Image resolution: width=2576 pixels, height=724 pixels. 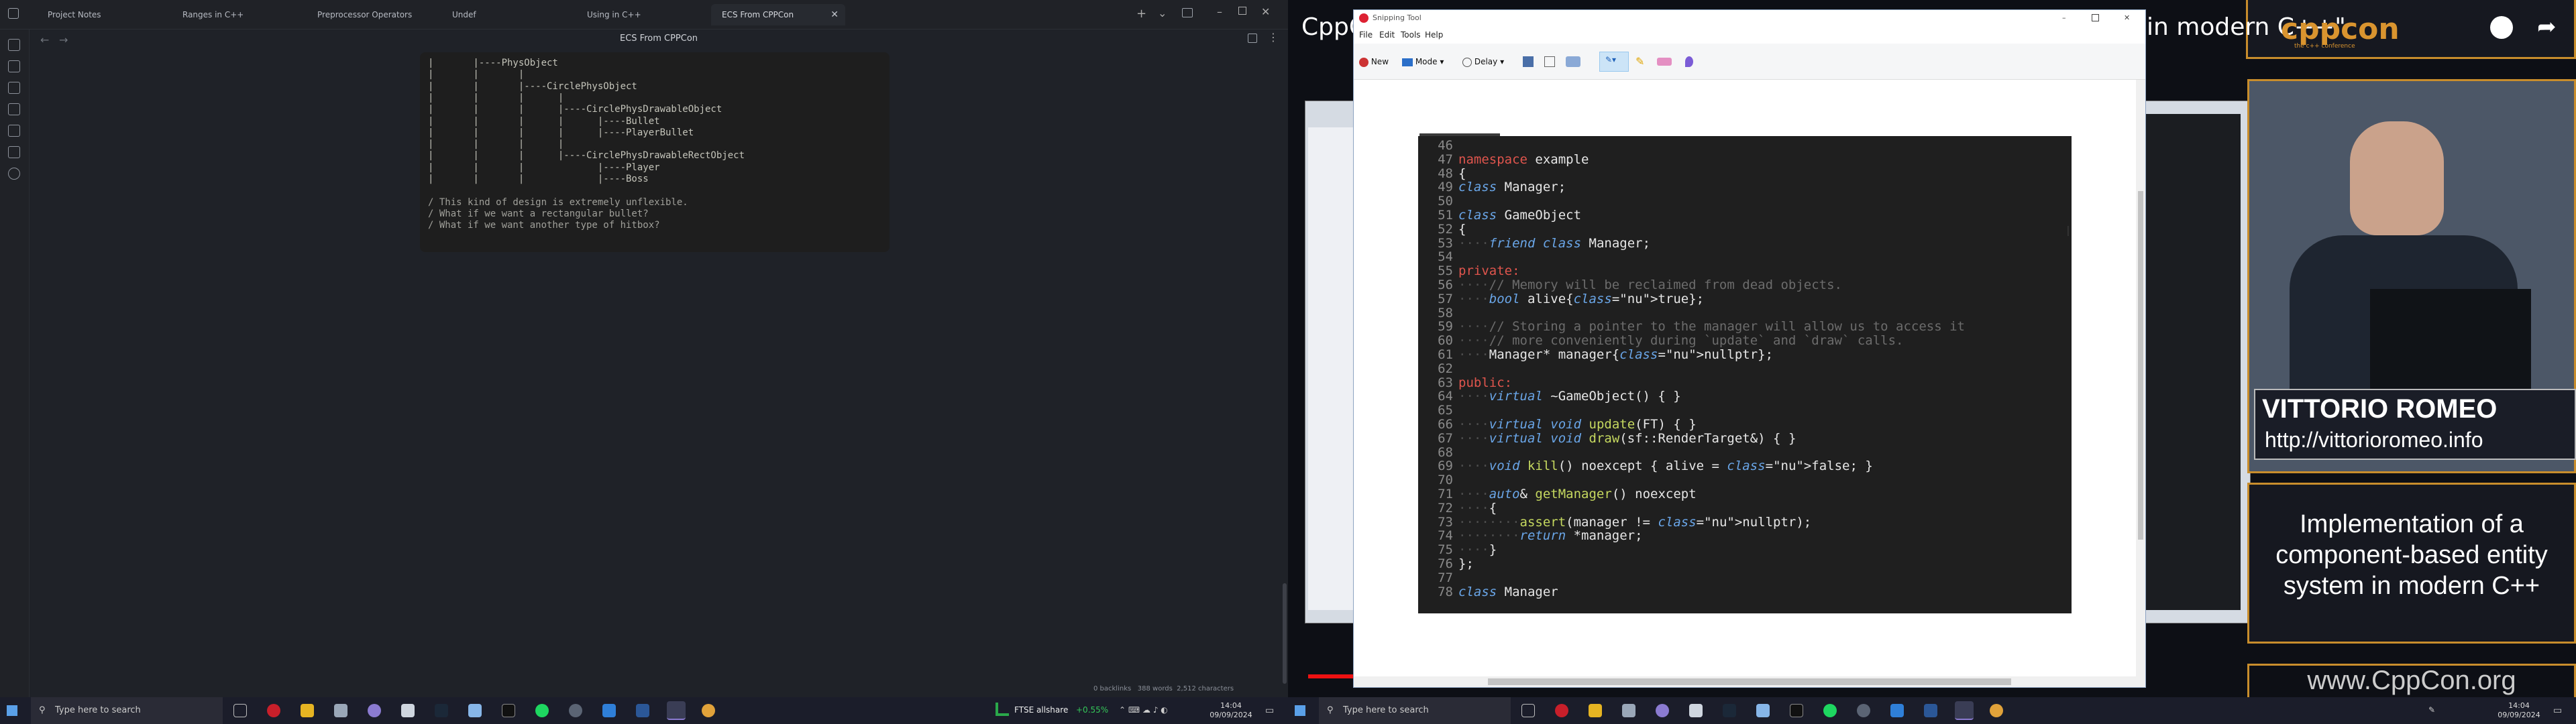 What do you see at coordinates (374, 14) in the screenshot?
I see `tab-preprocessor: Preprocessor Operators` at bounding box center [374, 14].